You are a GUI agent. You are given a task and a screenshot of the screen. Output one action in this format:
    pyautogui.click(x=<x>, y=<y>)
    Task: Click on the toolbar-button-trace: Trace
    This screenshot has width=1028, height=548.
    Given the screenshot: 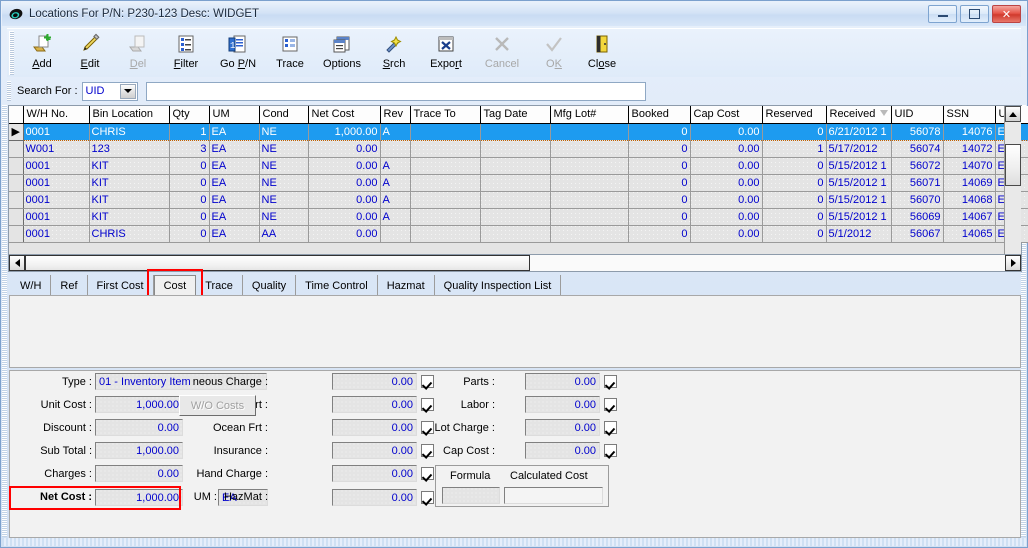 What is the action you would take?
    pyautogui.click(x=290, y=52)
    